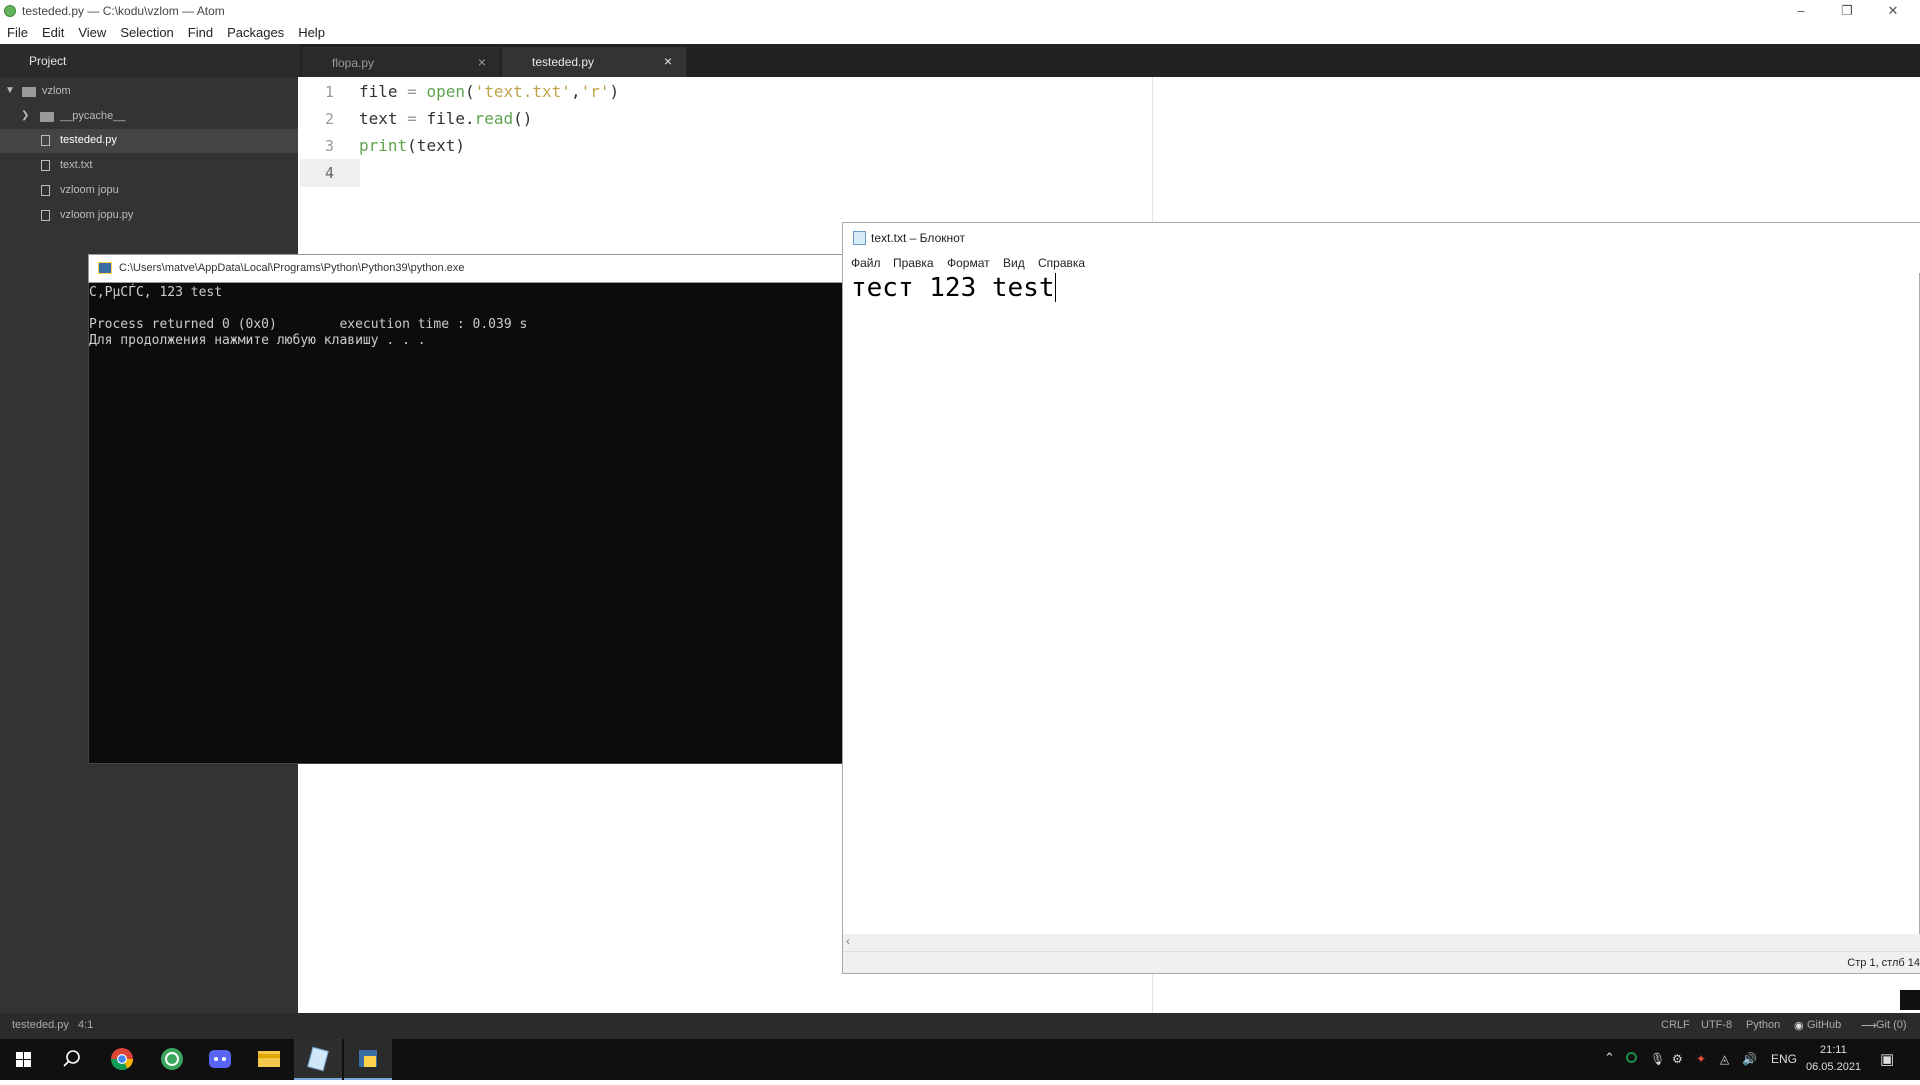 Image resolution: width=1920 pixels, height=1085 pixels. I want to click on tree-item-label: vzloom jopu.py, so click(97, 215).